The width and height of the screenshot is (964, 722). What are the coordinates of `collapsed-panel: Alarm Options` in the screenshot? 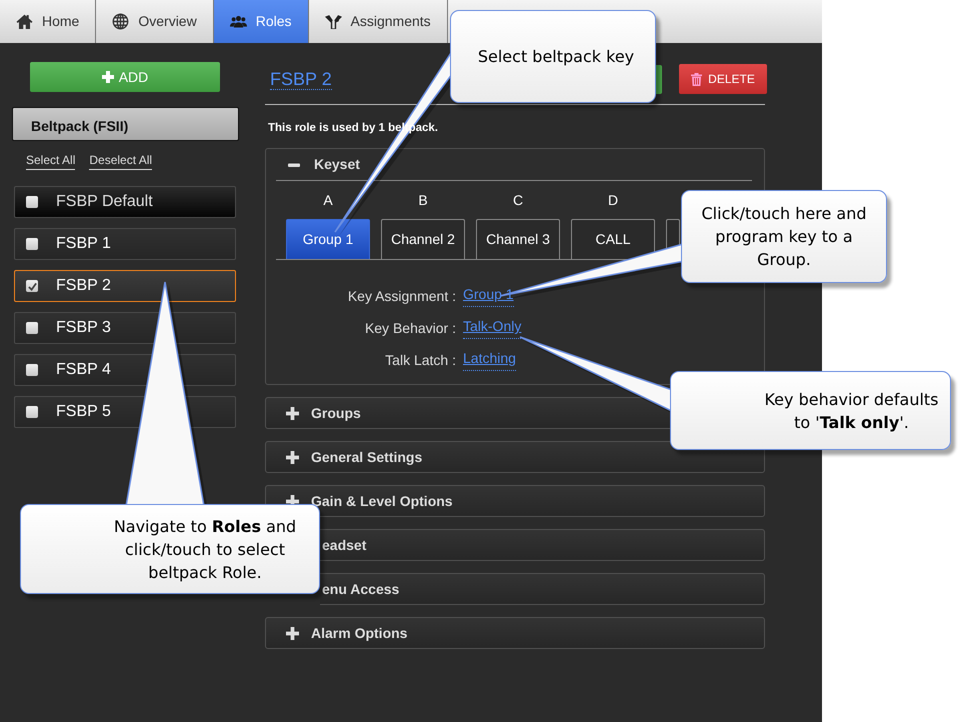 It's located at (515, 633).